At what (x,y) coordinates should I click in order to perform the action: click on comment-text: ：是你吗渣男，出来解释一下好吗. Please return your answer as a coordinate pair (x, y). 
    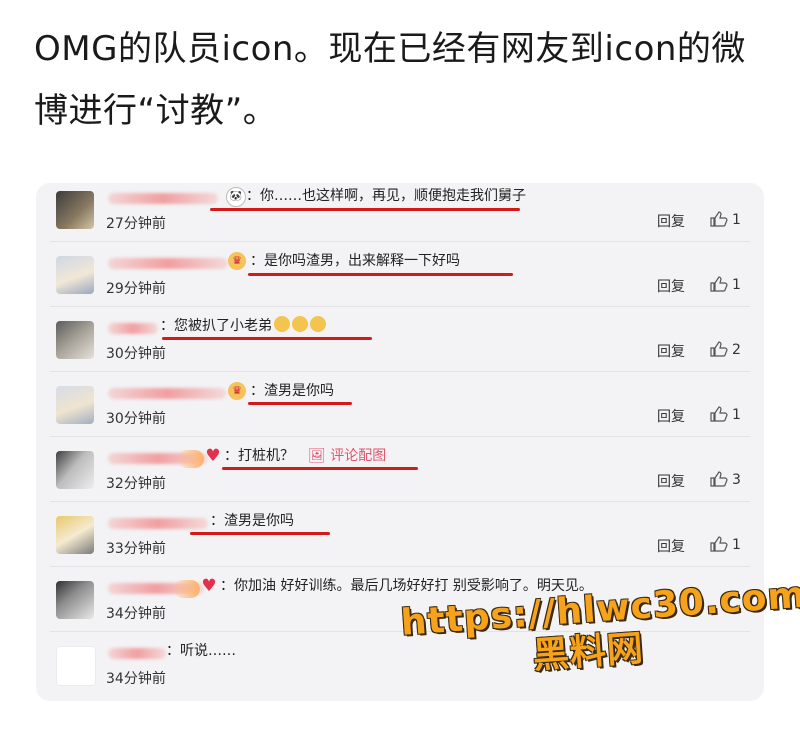
    Looking at the image, I should click on (355, 261).